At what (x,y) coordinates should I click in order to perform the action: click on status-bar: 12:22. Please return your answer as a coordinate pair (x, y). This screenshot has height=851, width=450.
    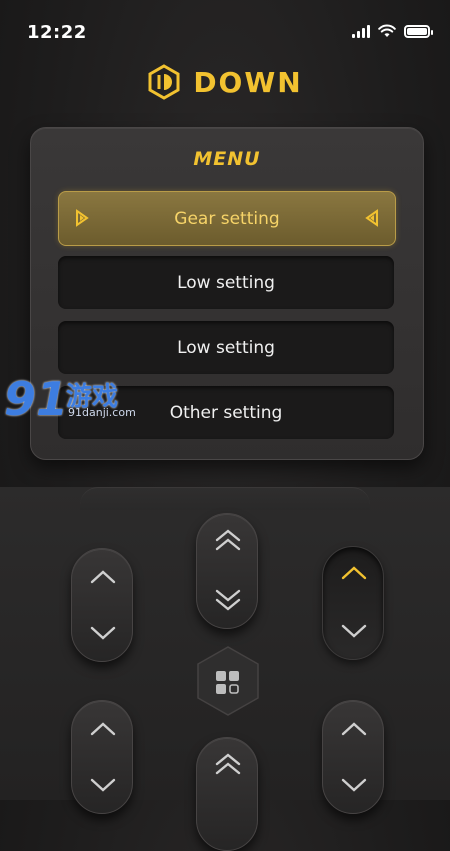
    Looking at the image, I should click on (225, 30).